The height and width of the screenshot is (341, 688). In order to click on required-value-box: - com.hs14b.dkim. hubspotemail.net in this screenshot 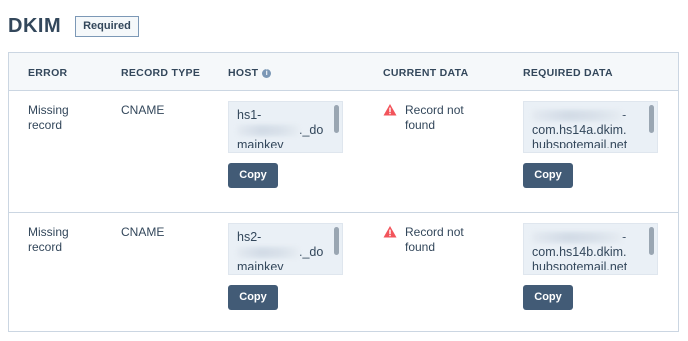, I will do `click(590, 249)`.